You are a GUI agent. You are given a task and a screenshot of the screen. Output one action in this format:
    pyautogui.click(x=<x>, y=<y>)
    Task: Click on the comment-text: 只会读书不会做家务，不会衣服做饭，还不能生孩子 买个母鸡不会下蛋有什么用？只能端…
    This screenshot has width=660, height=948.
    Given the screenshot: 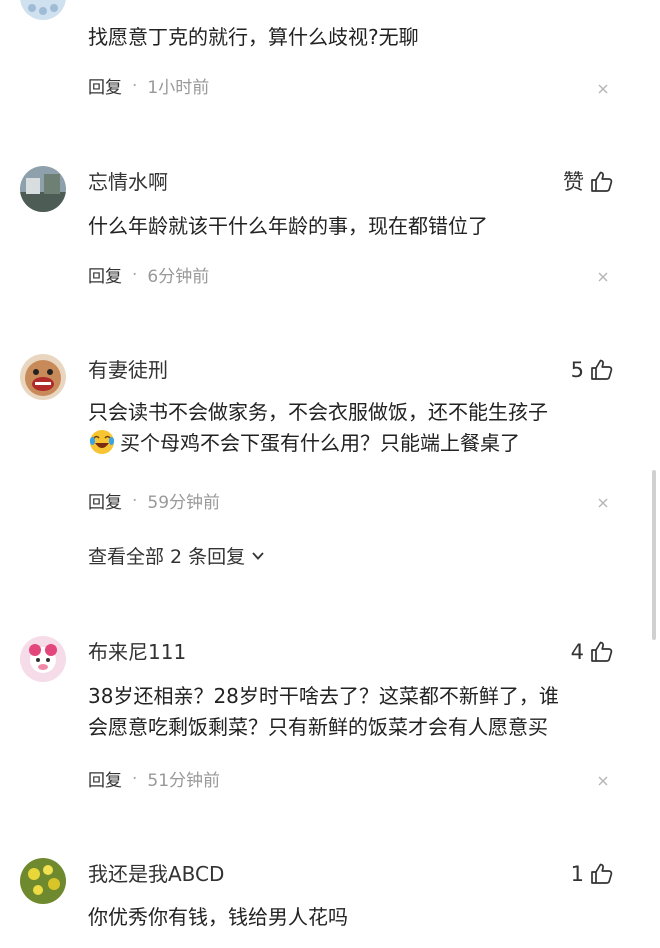 What is the action you would take?
    pyautogui.click(x=318, y=427)
    